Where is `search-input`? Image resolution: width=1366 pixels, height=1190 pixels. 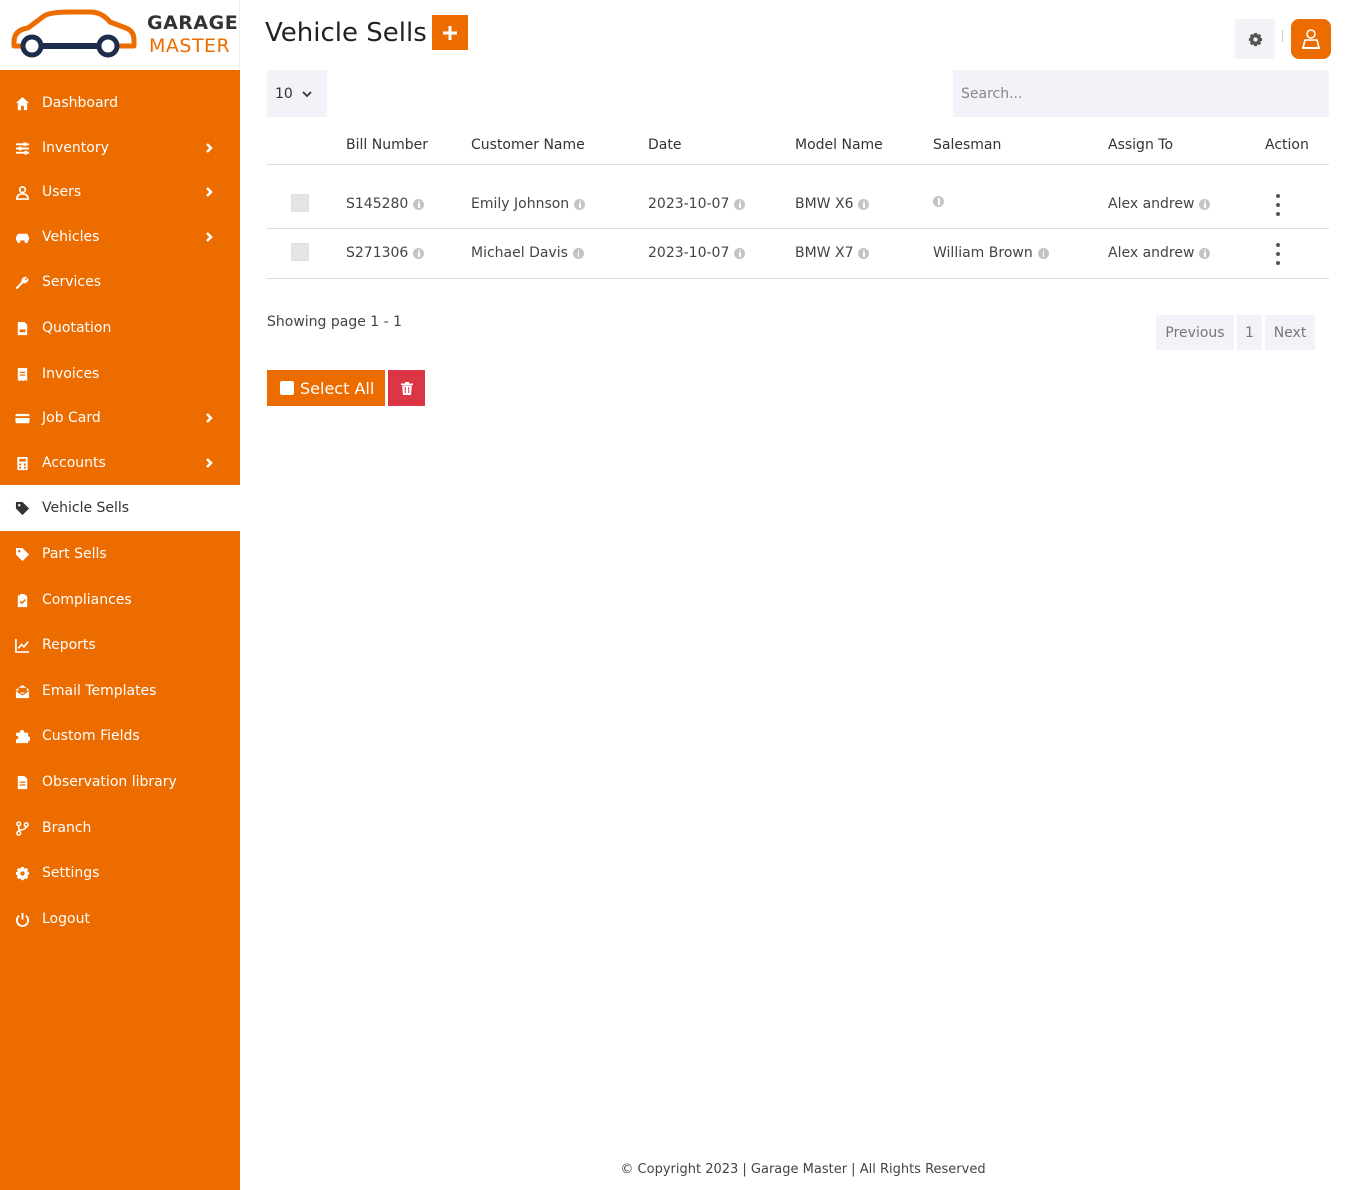
search-input is located at coordinates (1141, 93).